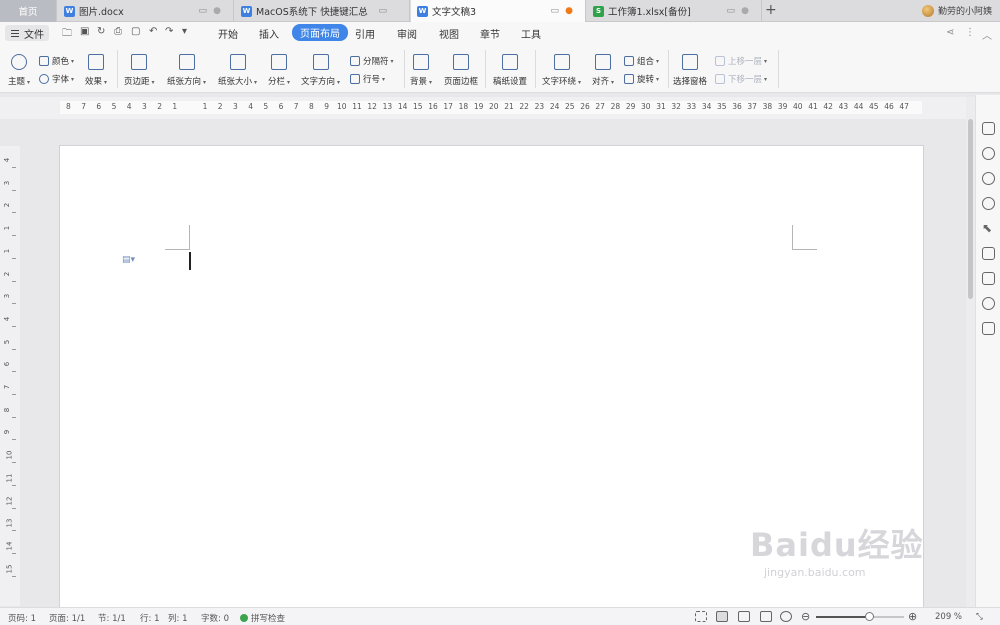 The image size is (1000, 625). Describe the element at coordinates (44, 61) in the screenshot. I see `color-grid-icon` at that location.